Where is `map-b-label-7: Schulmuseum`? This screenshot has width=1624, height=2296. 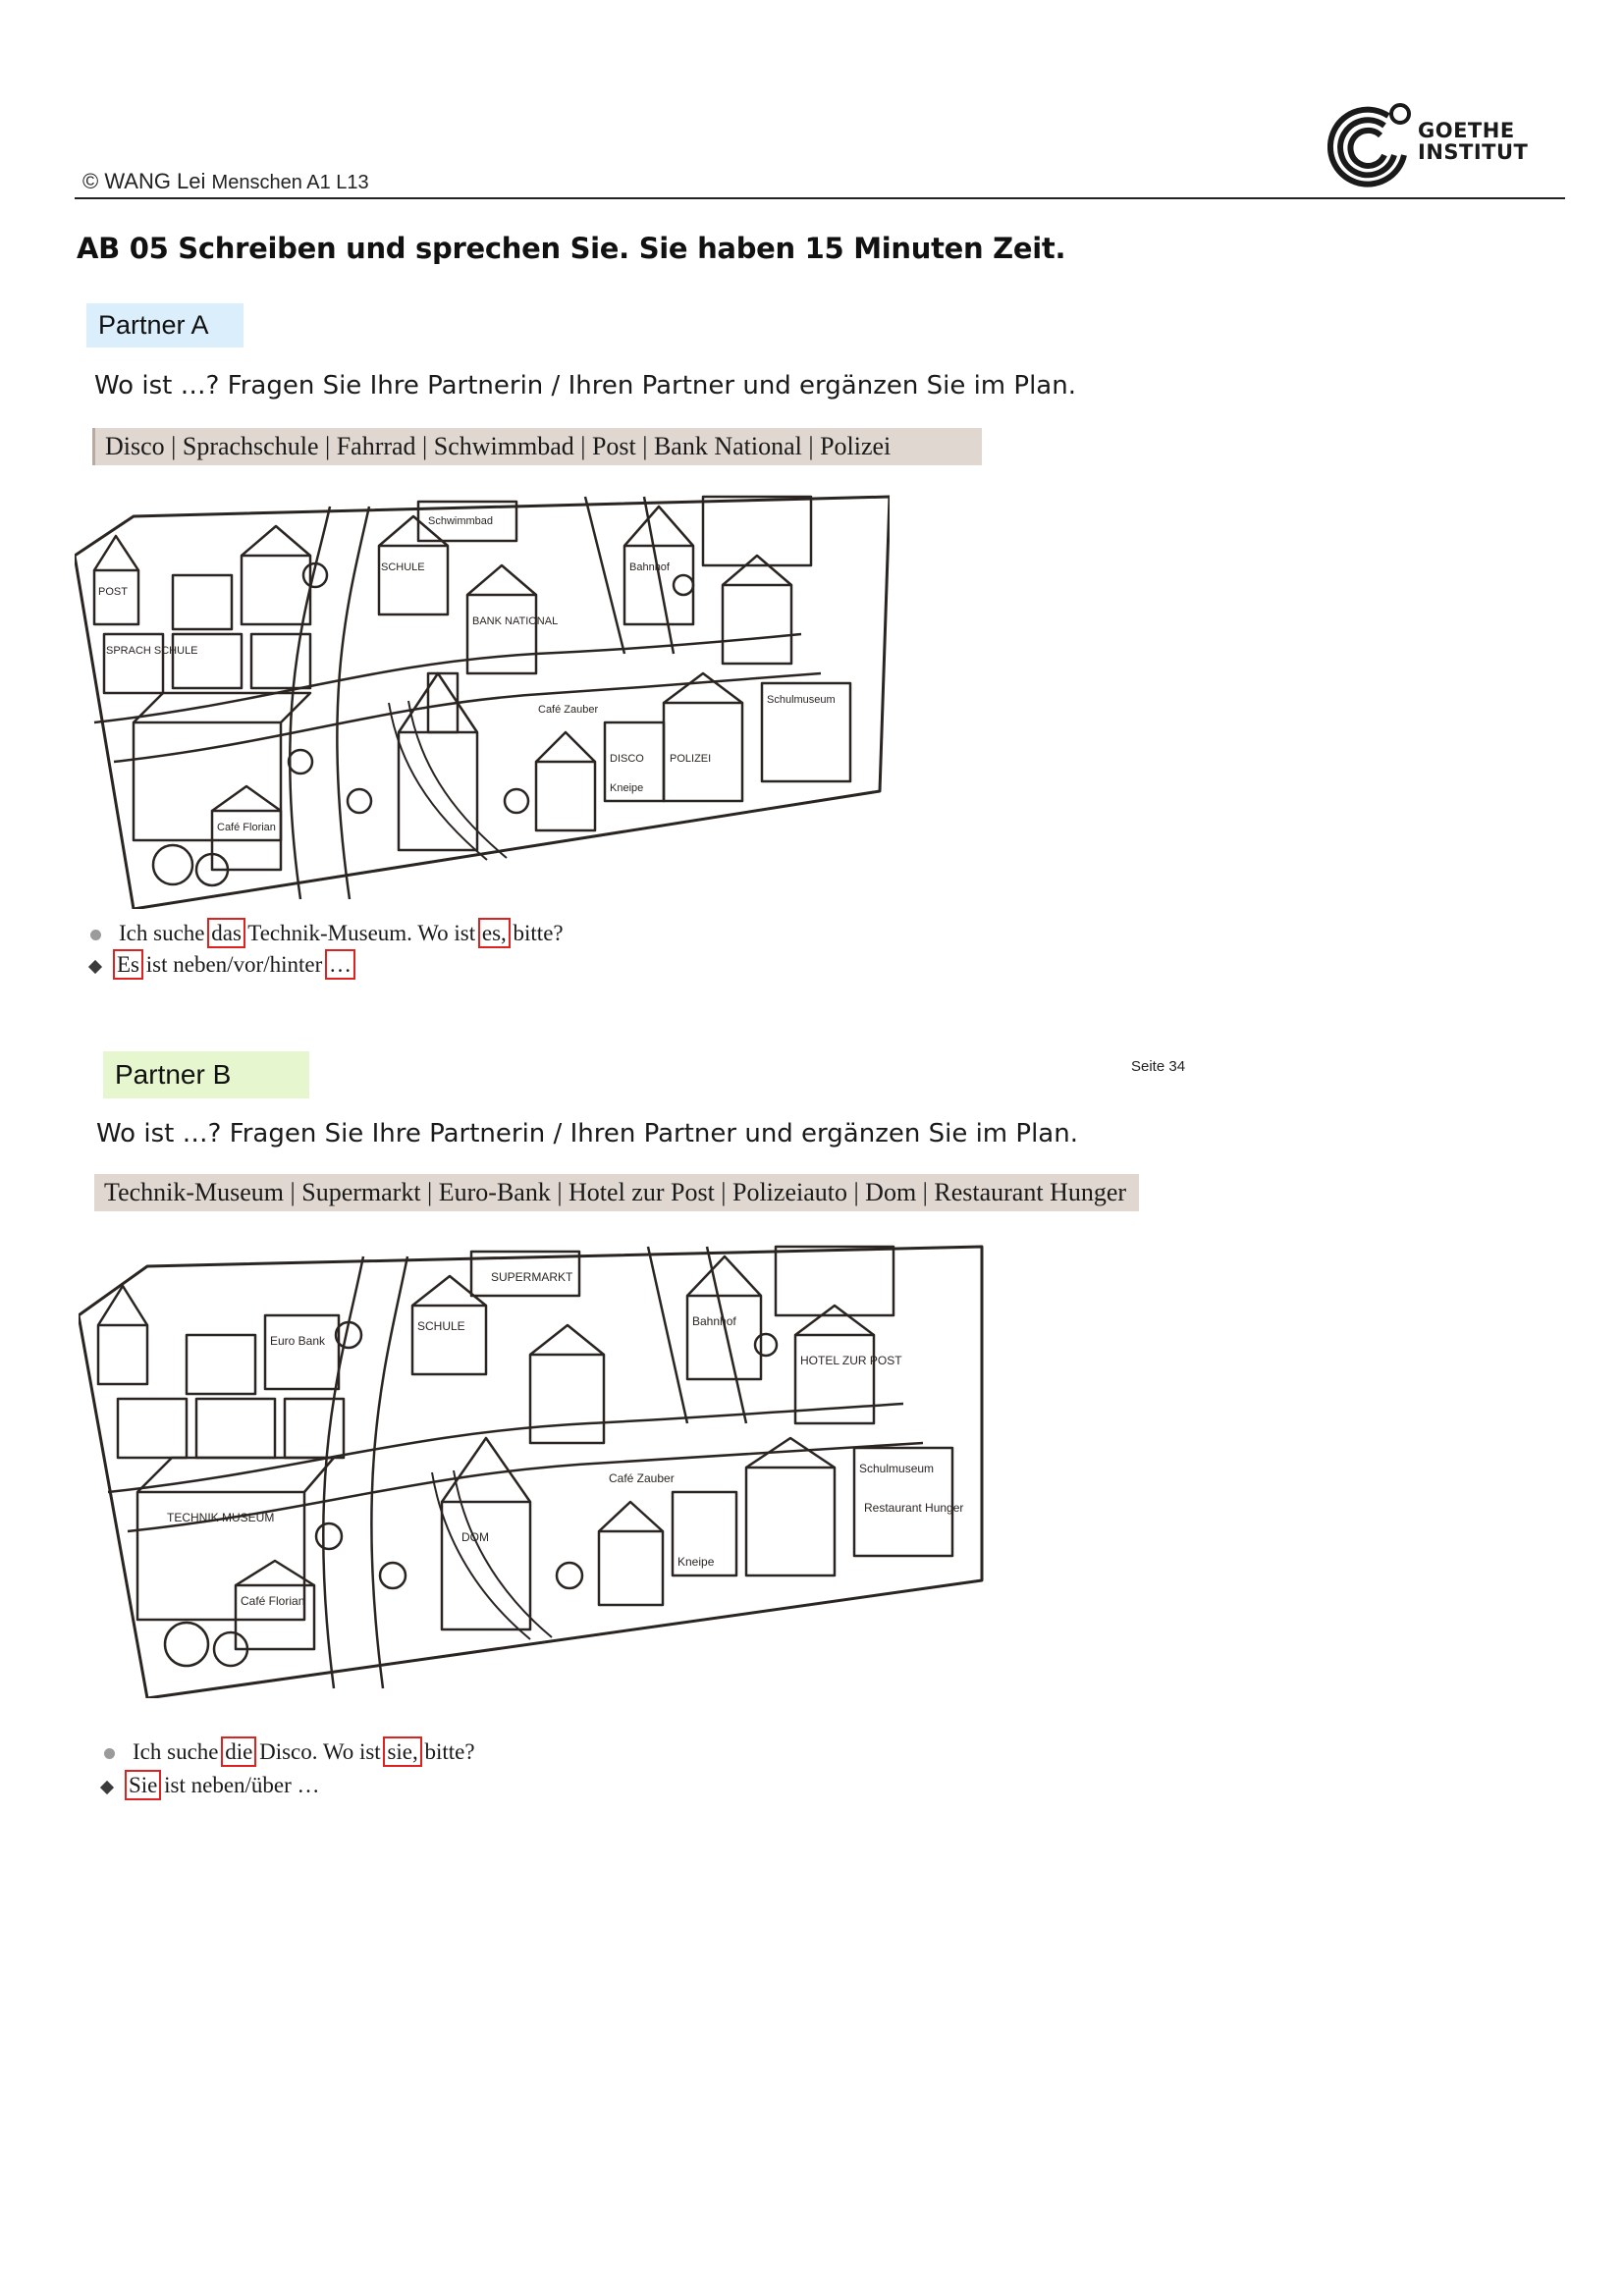
map-b-label-7: Schulmuseum is located at coordinates (896, 1468).